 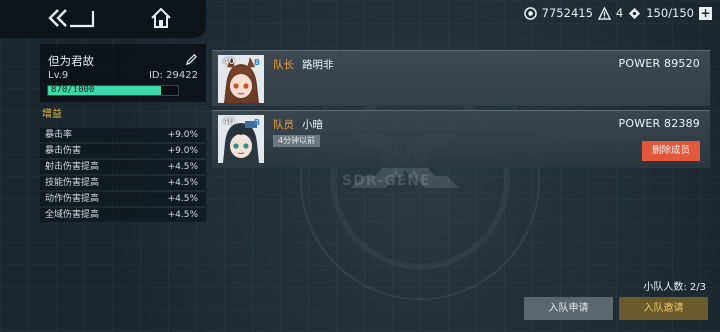 I want to click on team-member-count: 小队人数: 2/3, so click(x=674, y=287).